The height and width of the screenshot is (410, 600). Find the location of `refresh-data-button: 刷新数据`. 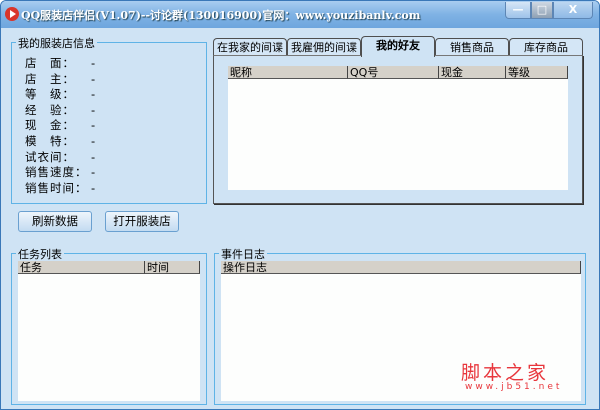

refresh-data-button: 刷新数据 is located at coordinates (55, 221).